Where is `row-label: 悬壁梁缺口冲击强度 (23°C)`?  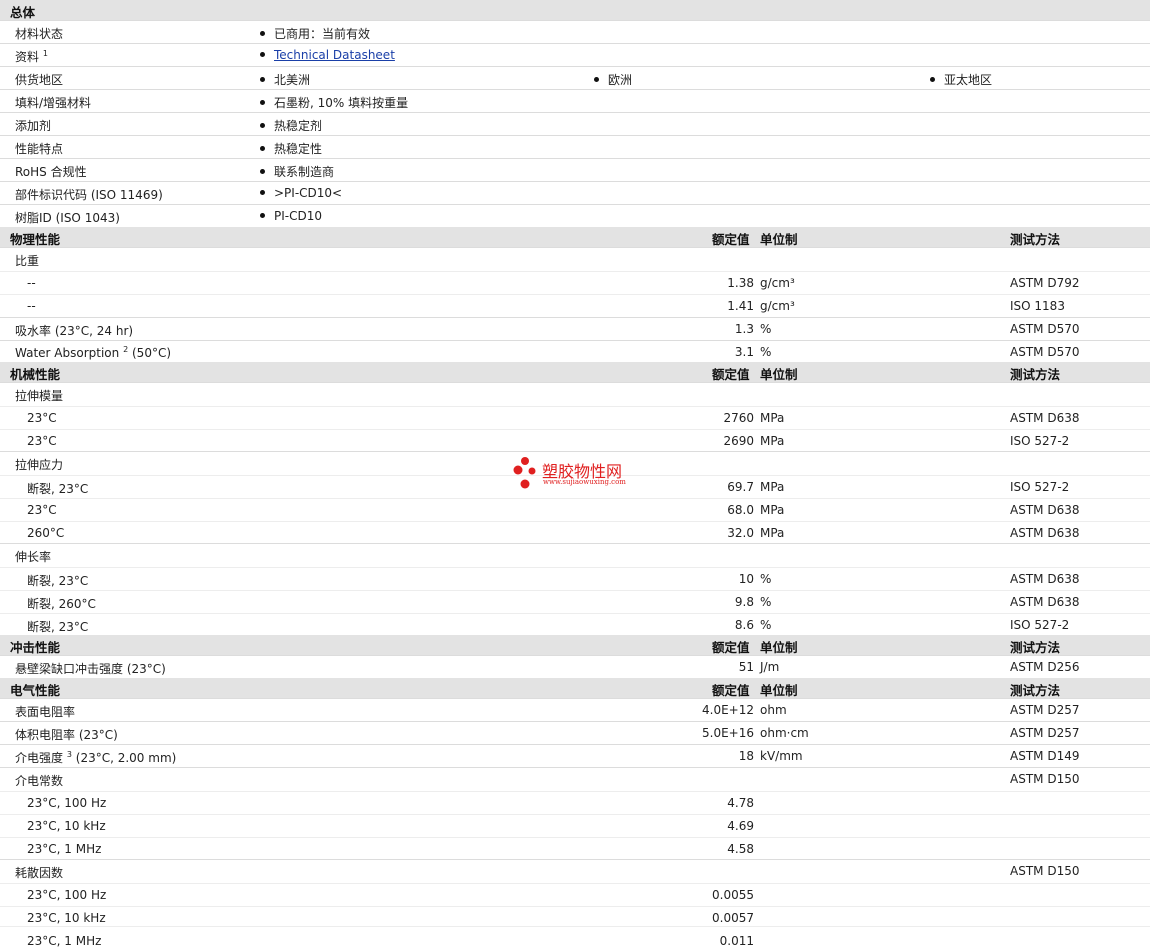 row-label: 悬壁梁缺口冲击强度 (23°C) is located at coordinates (90, 669).